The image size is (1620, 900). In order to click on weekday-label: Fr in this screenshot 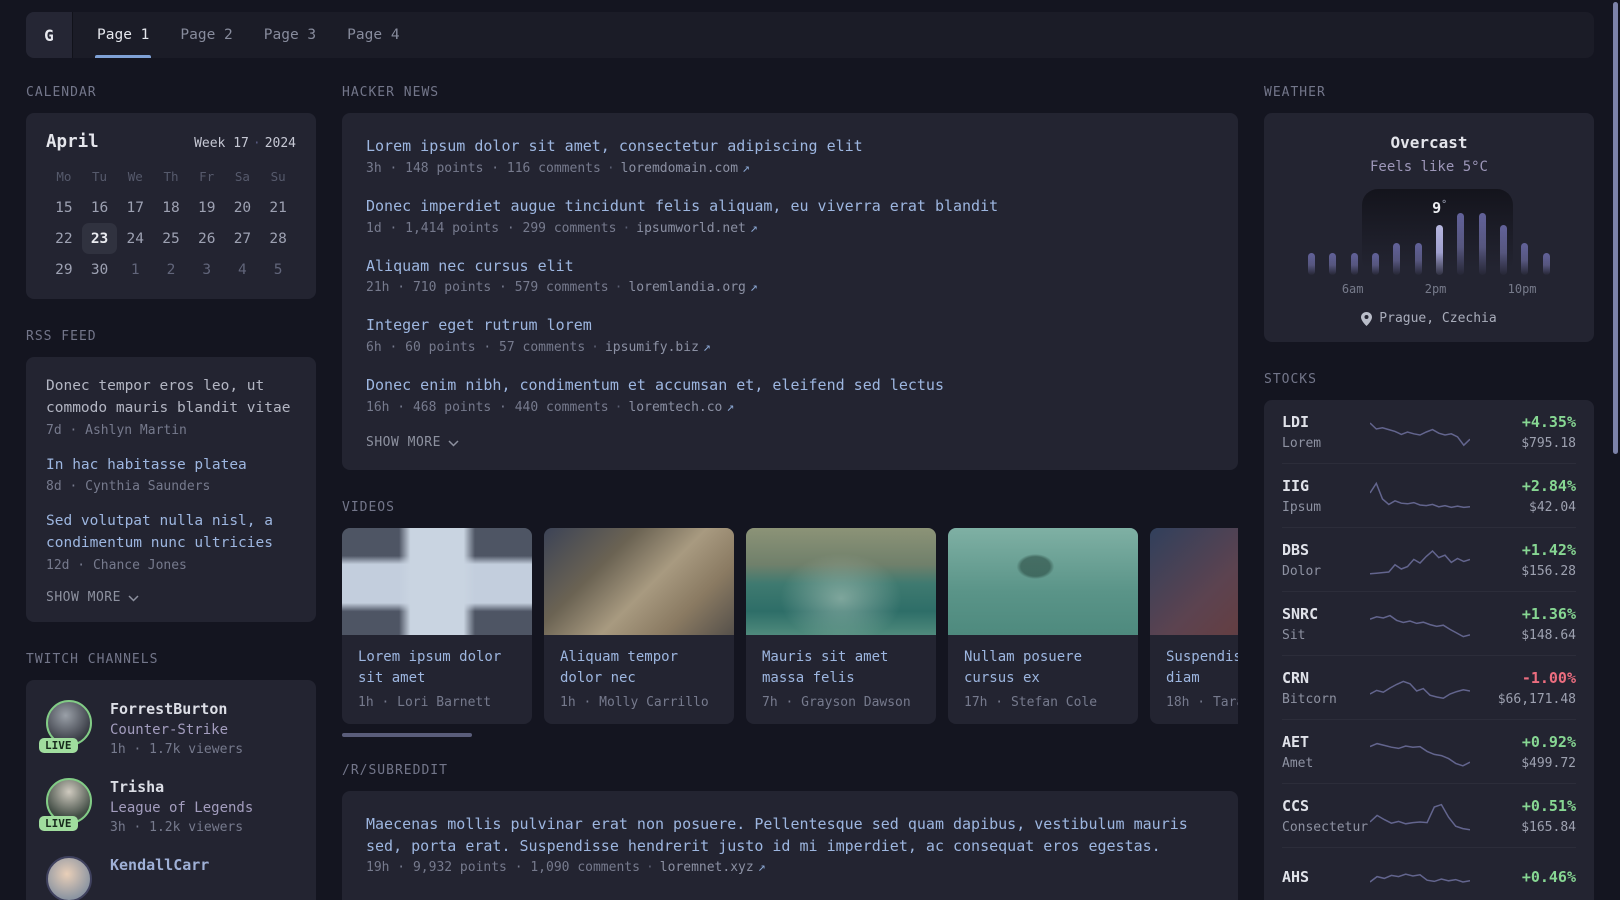, I will do `click(207, 176)`.